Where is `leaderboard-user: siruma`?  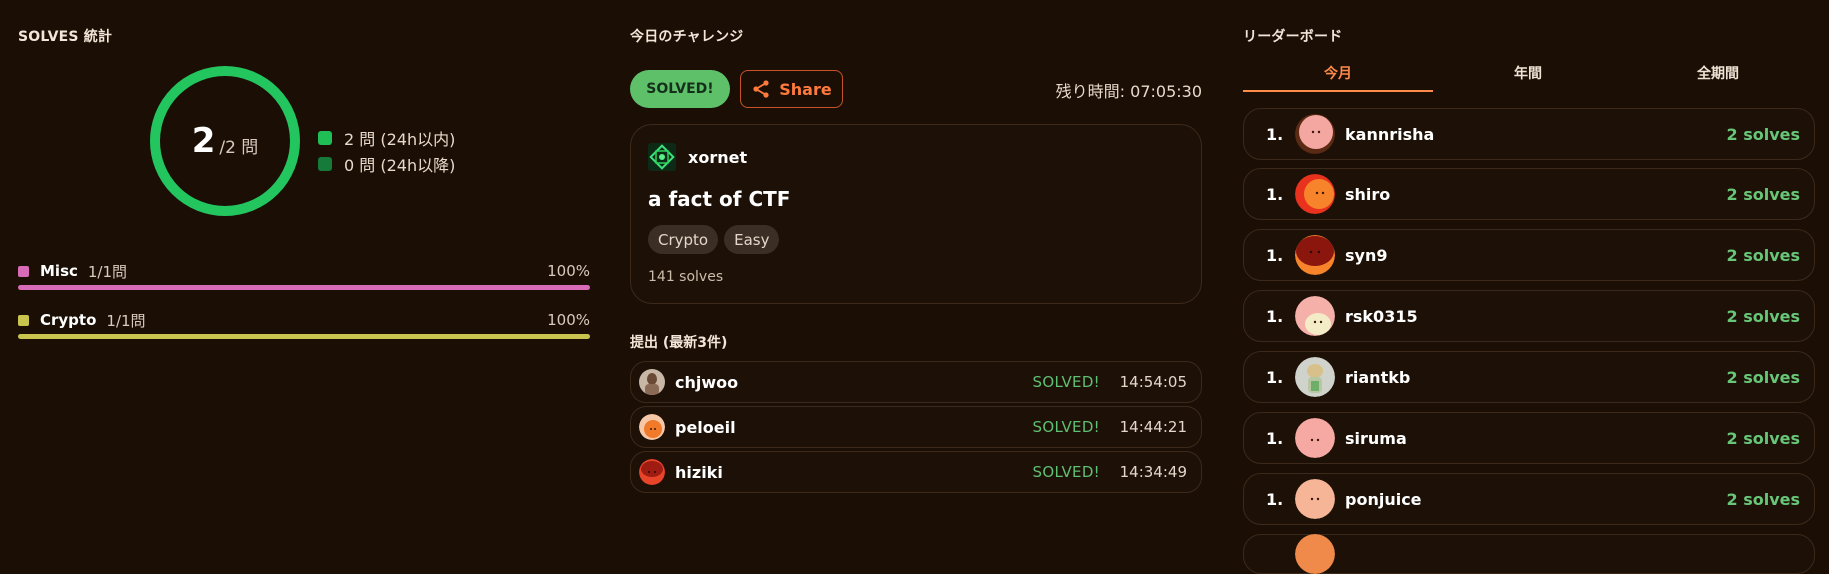 leaderboard-user: siruma is located at coordinates (1376, 438).